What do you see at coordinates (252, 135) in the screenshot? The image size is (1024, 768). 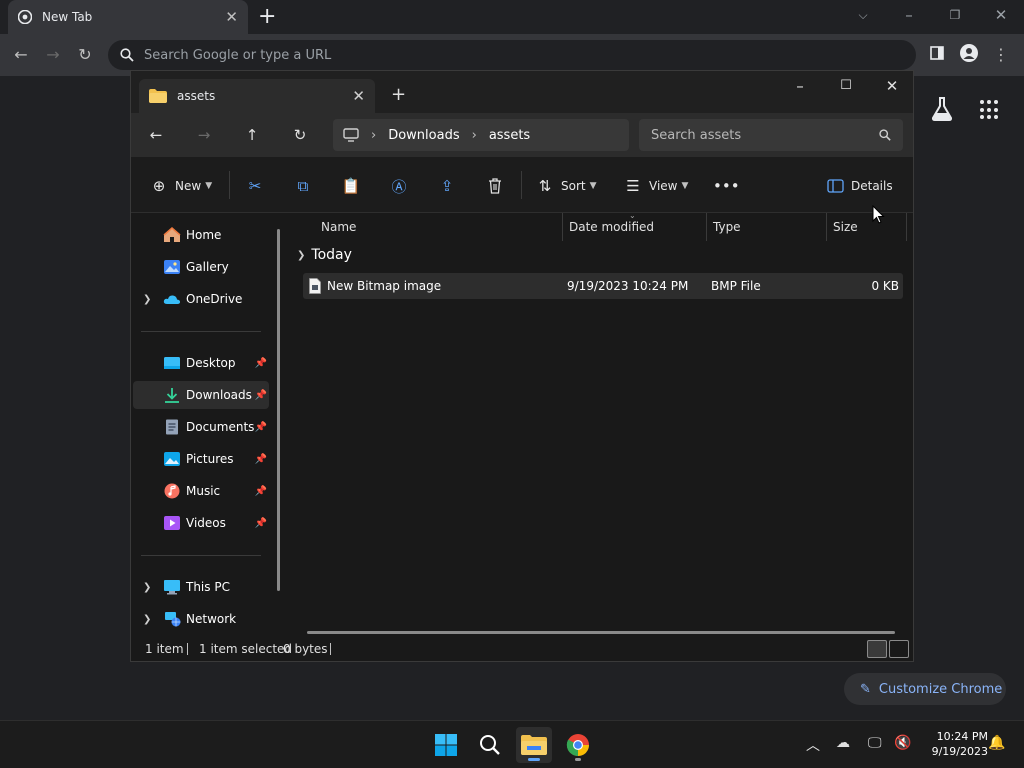 I see `up-arrow-icon: ↑` at bounding box center [252, 135].